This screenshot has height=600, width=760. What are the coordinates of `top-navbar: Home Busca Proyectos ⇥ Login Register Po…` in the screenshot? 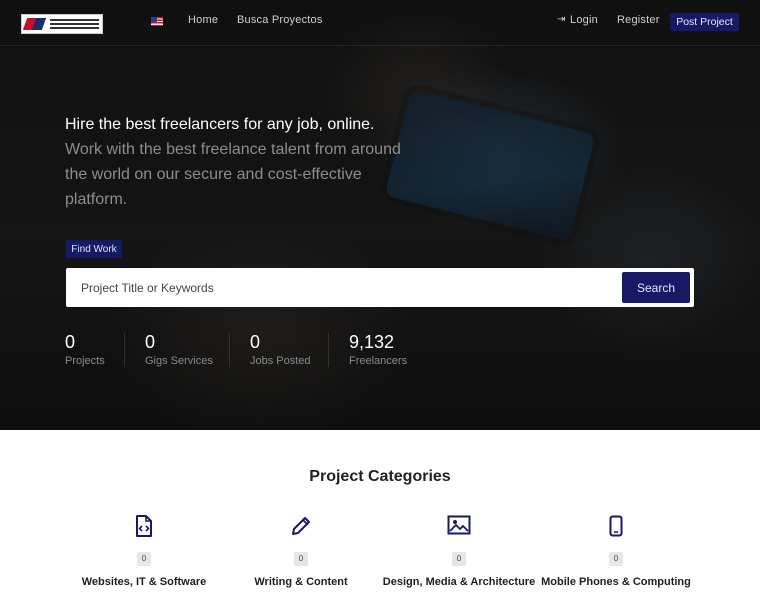 It's located at (380, 23).